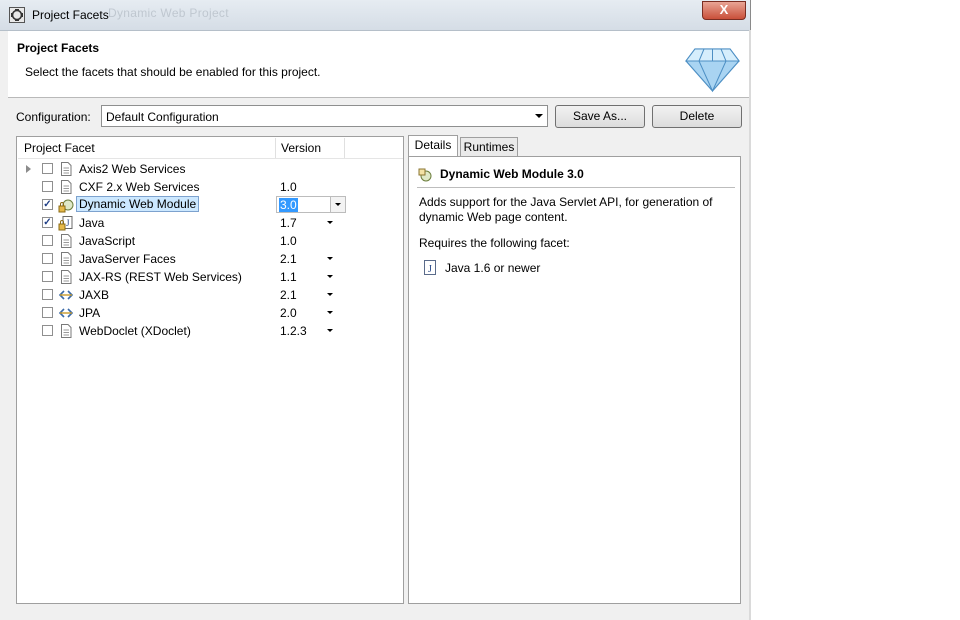  I want to click on facet-row: JAXB 2.1, so click(210, 295).